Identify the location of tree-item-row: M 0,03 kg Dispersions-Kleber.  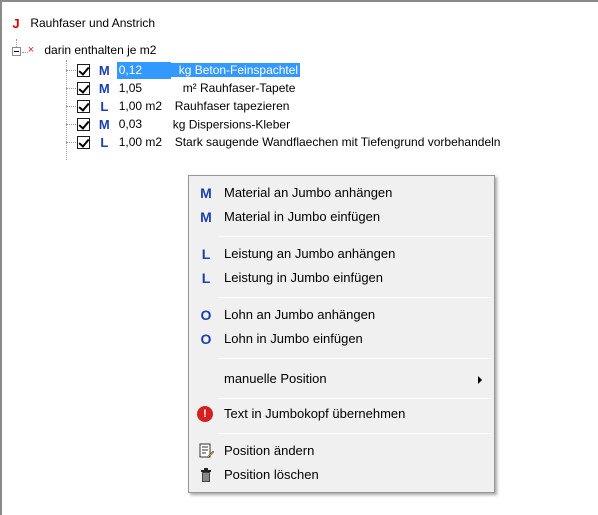
(183, 124).